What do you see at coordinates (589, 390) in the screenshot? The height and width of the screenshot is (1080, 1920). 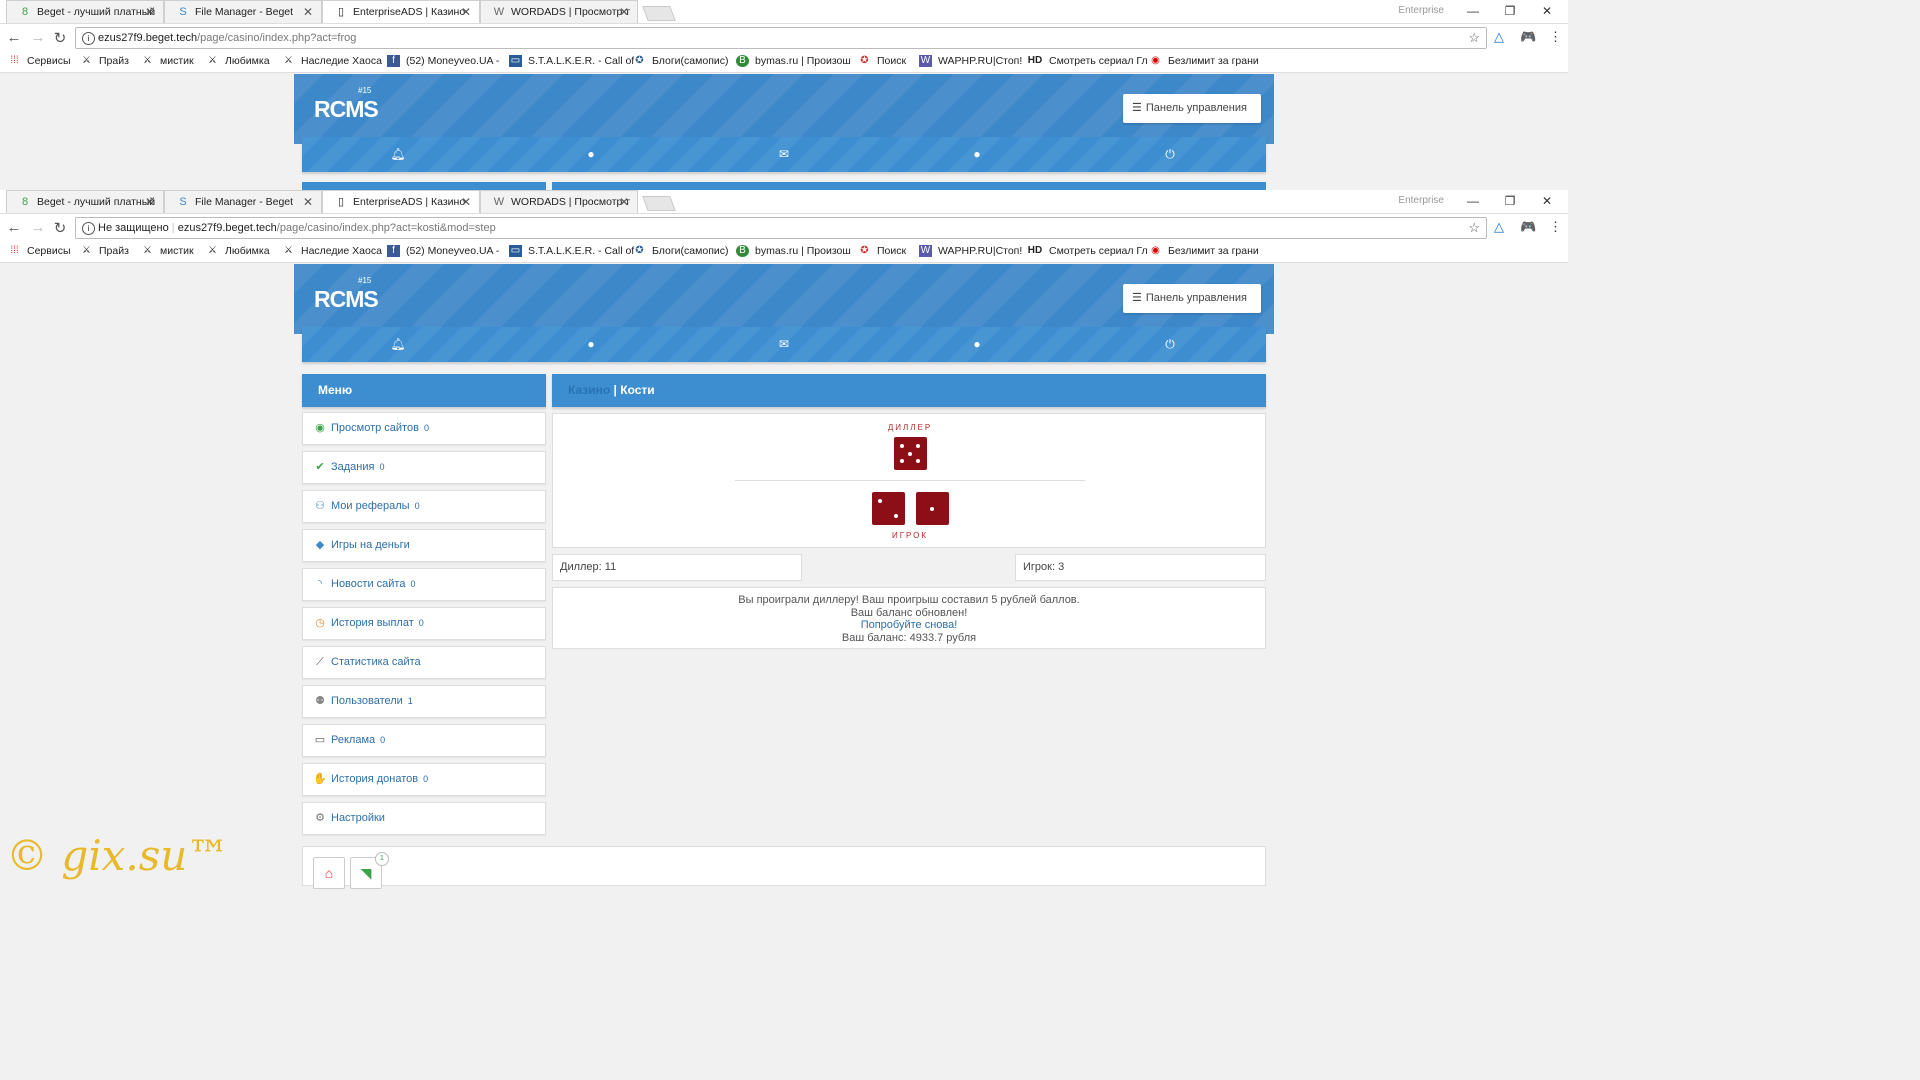 I see `breadcrumb-casino-link: Казино` at bounding box center [589, 390].